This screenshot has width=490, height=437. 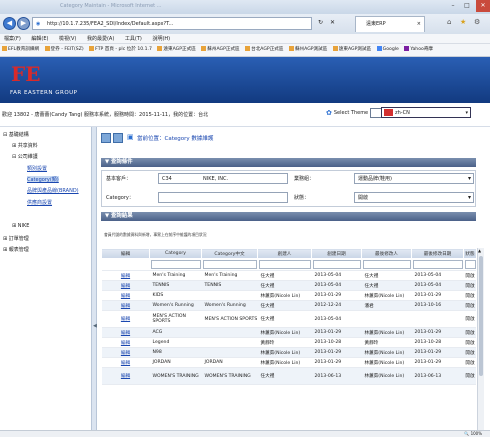 I want to click on nav-item-report-management: ⊞ 報表管理, so click(x=16, y=249).